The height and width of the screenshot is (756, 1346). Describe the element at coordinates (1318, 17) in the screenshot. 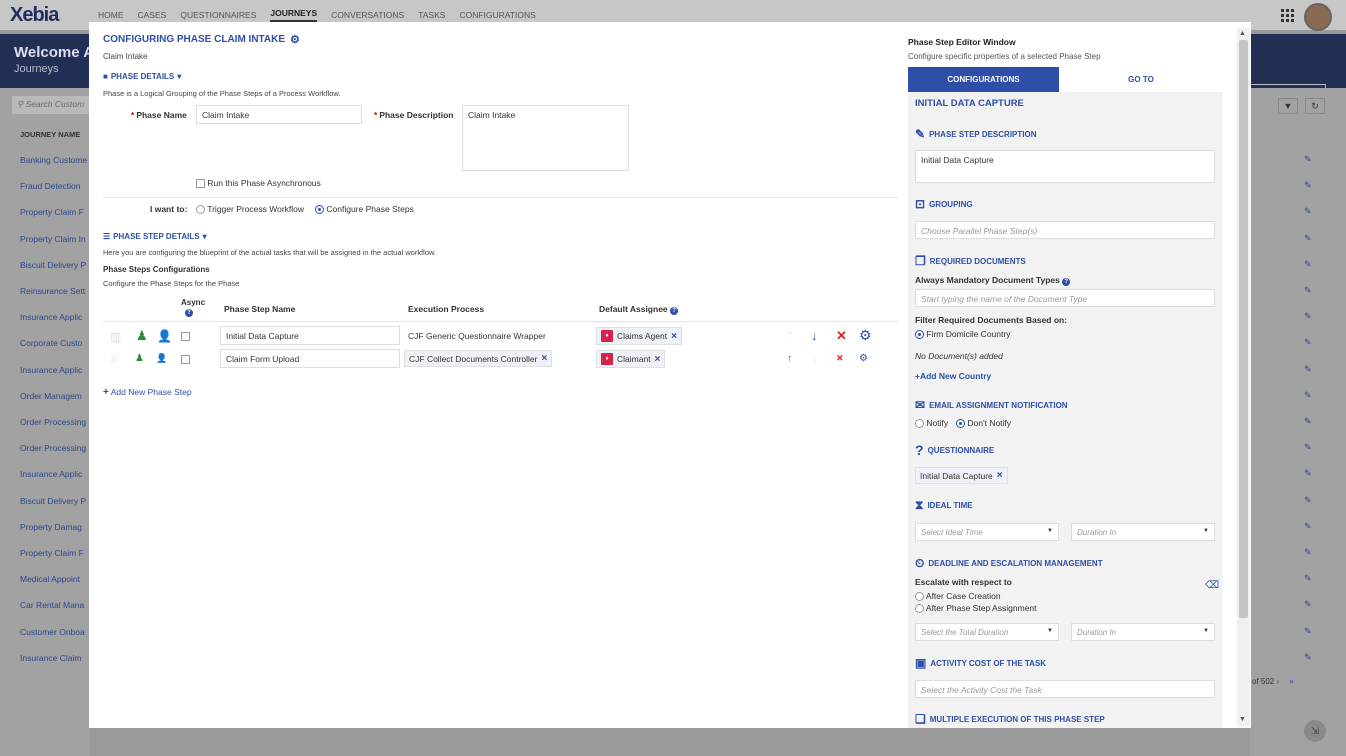

I see `avatar` at that location.